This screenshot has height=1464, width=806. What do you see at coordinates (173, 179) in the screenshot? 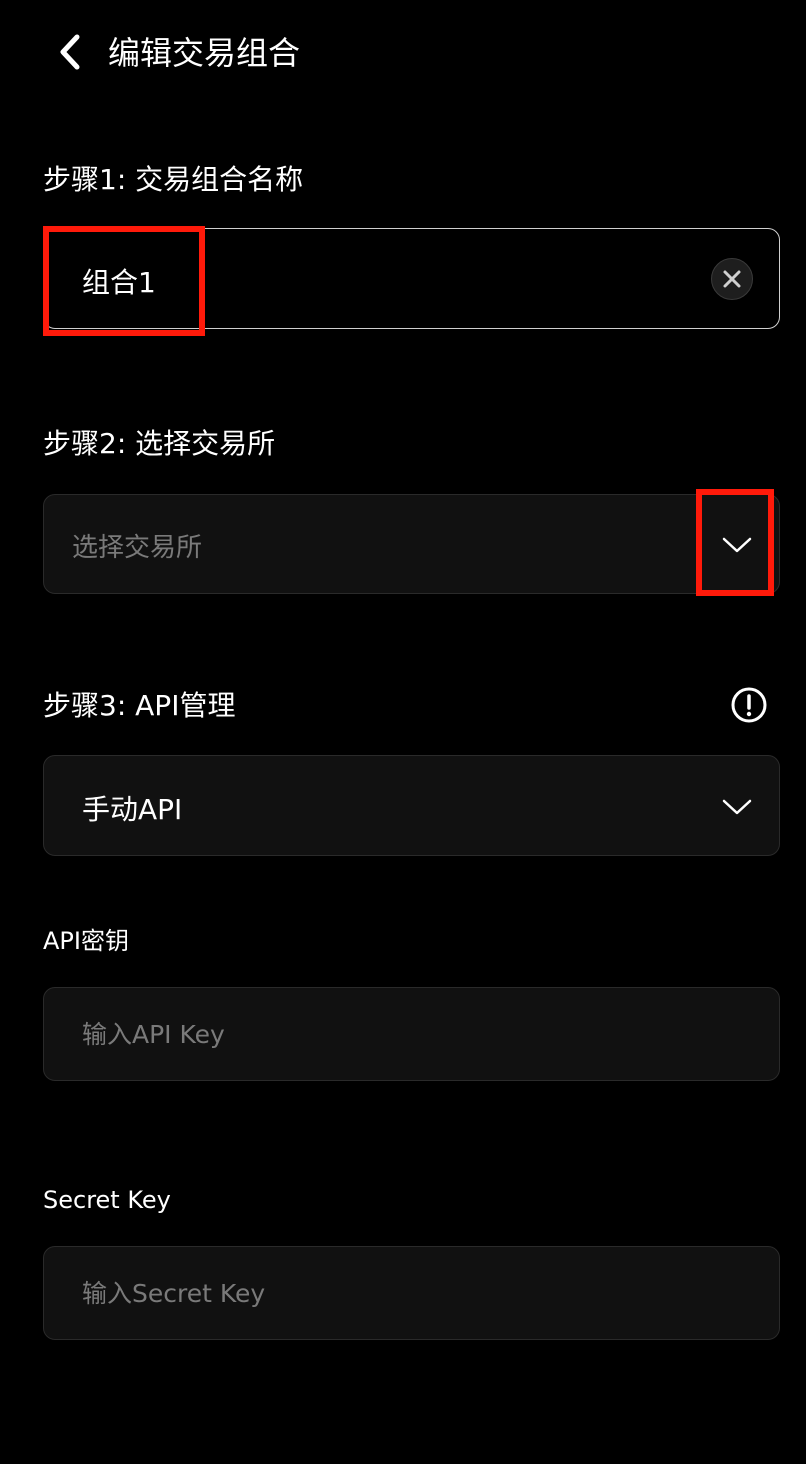
I see `step1-label: 步骤1: 交易组合名称` at bounding box center [173, 179].